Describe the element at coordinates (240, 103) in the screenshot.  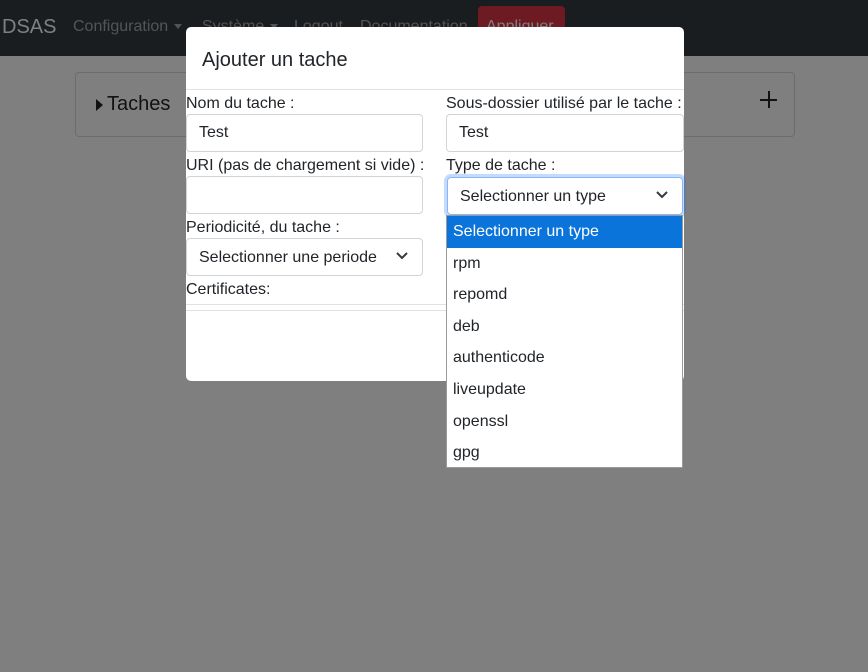
I see `task-name-label: Nom du tache :` at that location.